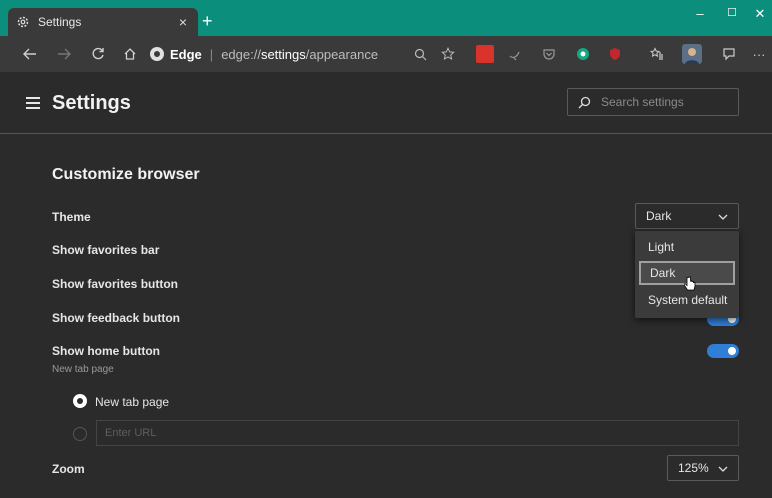 This screenshot has height=498, width=772. What do you see at coordinates (157, 54) in the screenshot?
I see `edge-logo-icon` at bounding box center [157, 54].